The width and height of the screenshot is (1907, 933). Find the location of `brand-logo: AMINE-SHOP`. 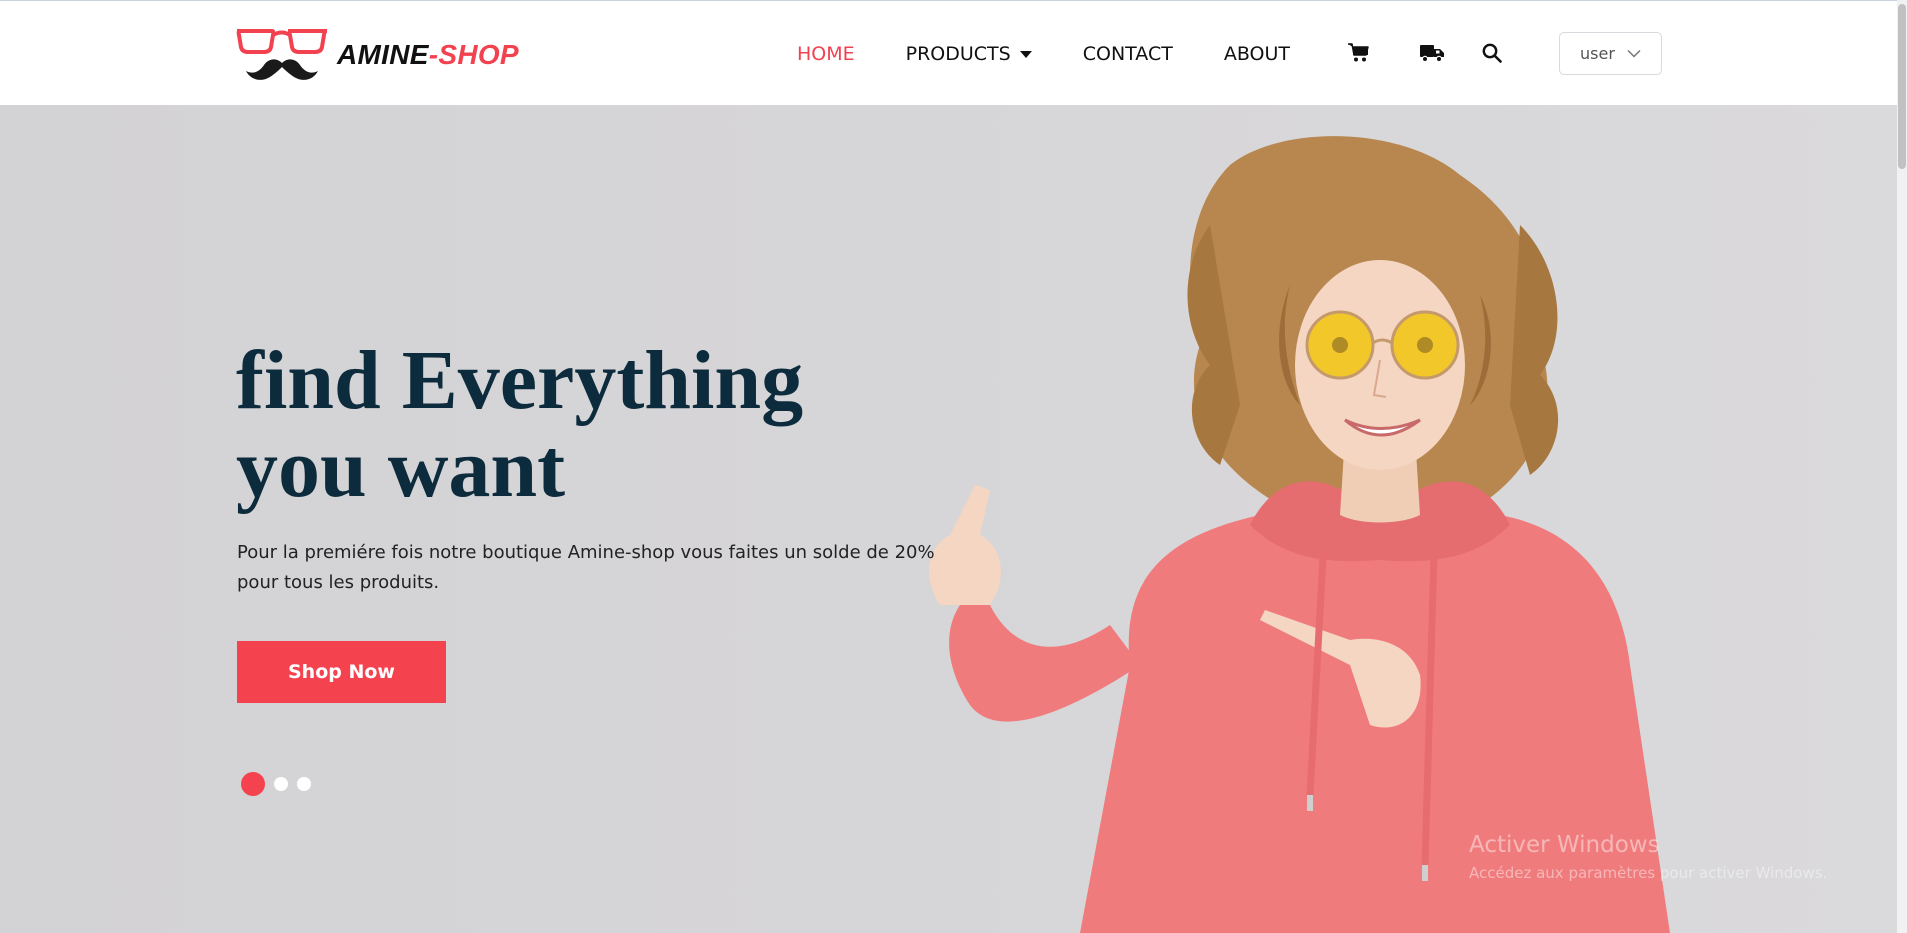

brand-logo: AMINE-SHOP is located at coordinates (377, 55).